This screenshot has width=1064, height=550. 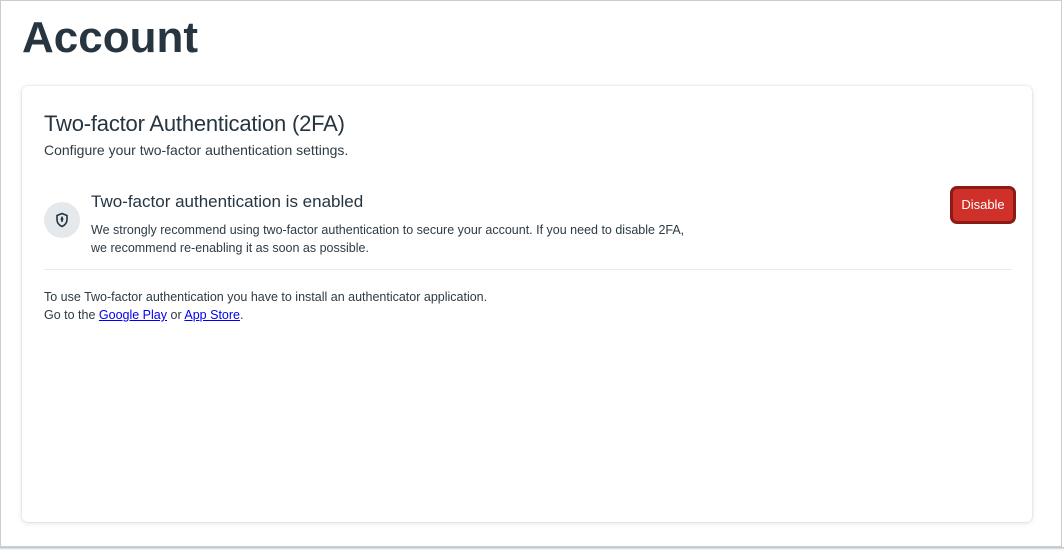 I want to click on app-store-link: App Store, so click(x=212, y=315).